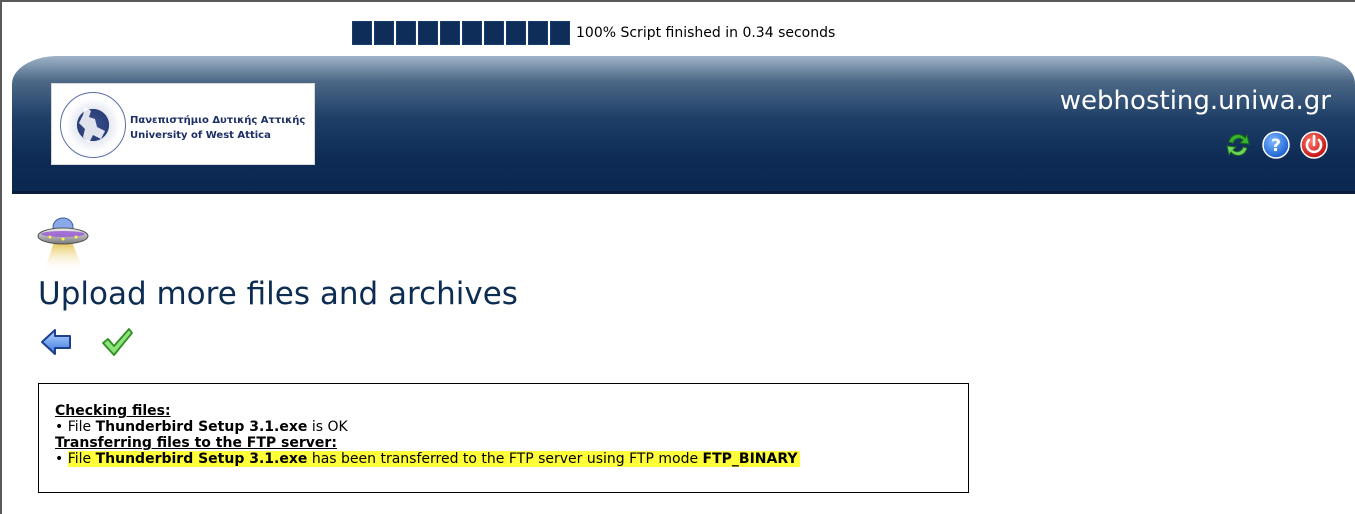 This screenshot has height=514, width=1355. What do you see at coordinates (63, 244) in the screenshot?
I see `ufo-icon` at bounding box center [63, 244].